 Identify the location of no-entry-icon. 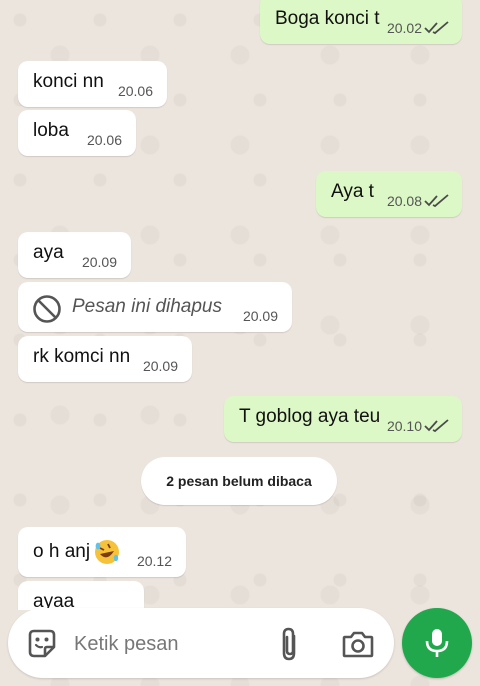
(47, 309).